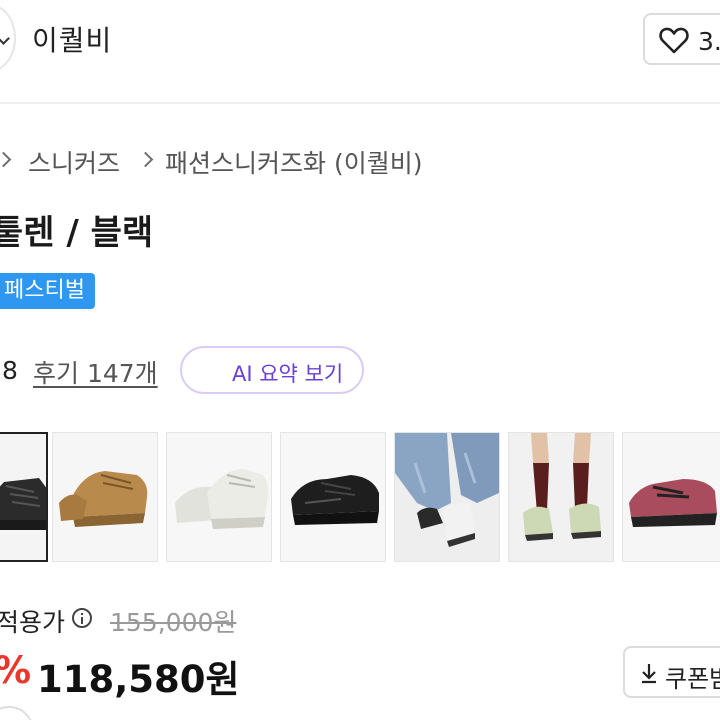  What do you see at coordinates (138, 679) in the screenshot?
I see `sale-price: 118,580원` at bounding box center [138, 679].